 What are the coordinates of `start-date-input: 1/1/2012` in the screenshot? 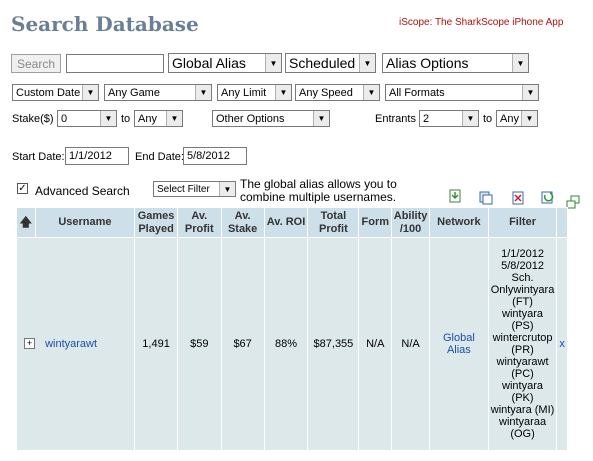 It's located at (97, 156).